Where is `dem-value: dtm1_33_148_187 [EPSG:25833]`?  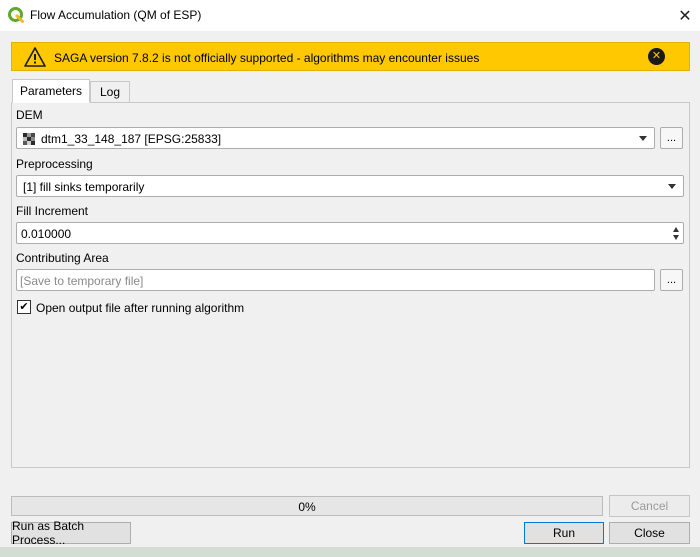 dem-value: dtm1_33_148_187 [EPSG:25833] is located at coordinates (131, 139).